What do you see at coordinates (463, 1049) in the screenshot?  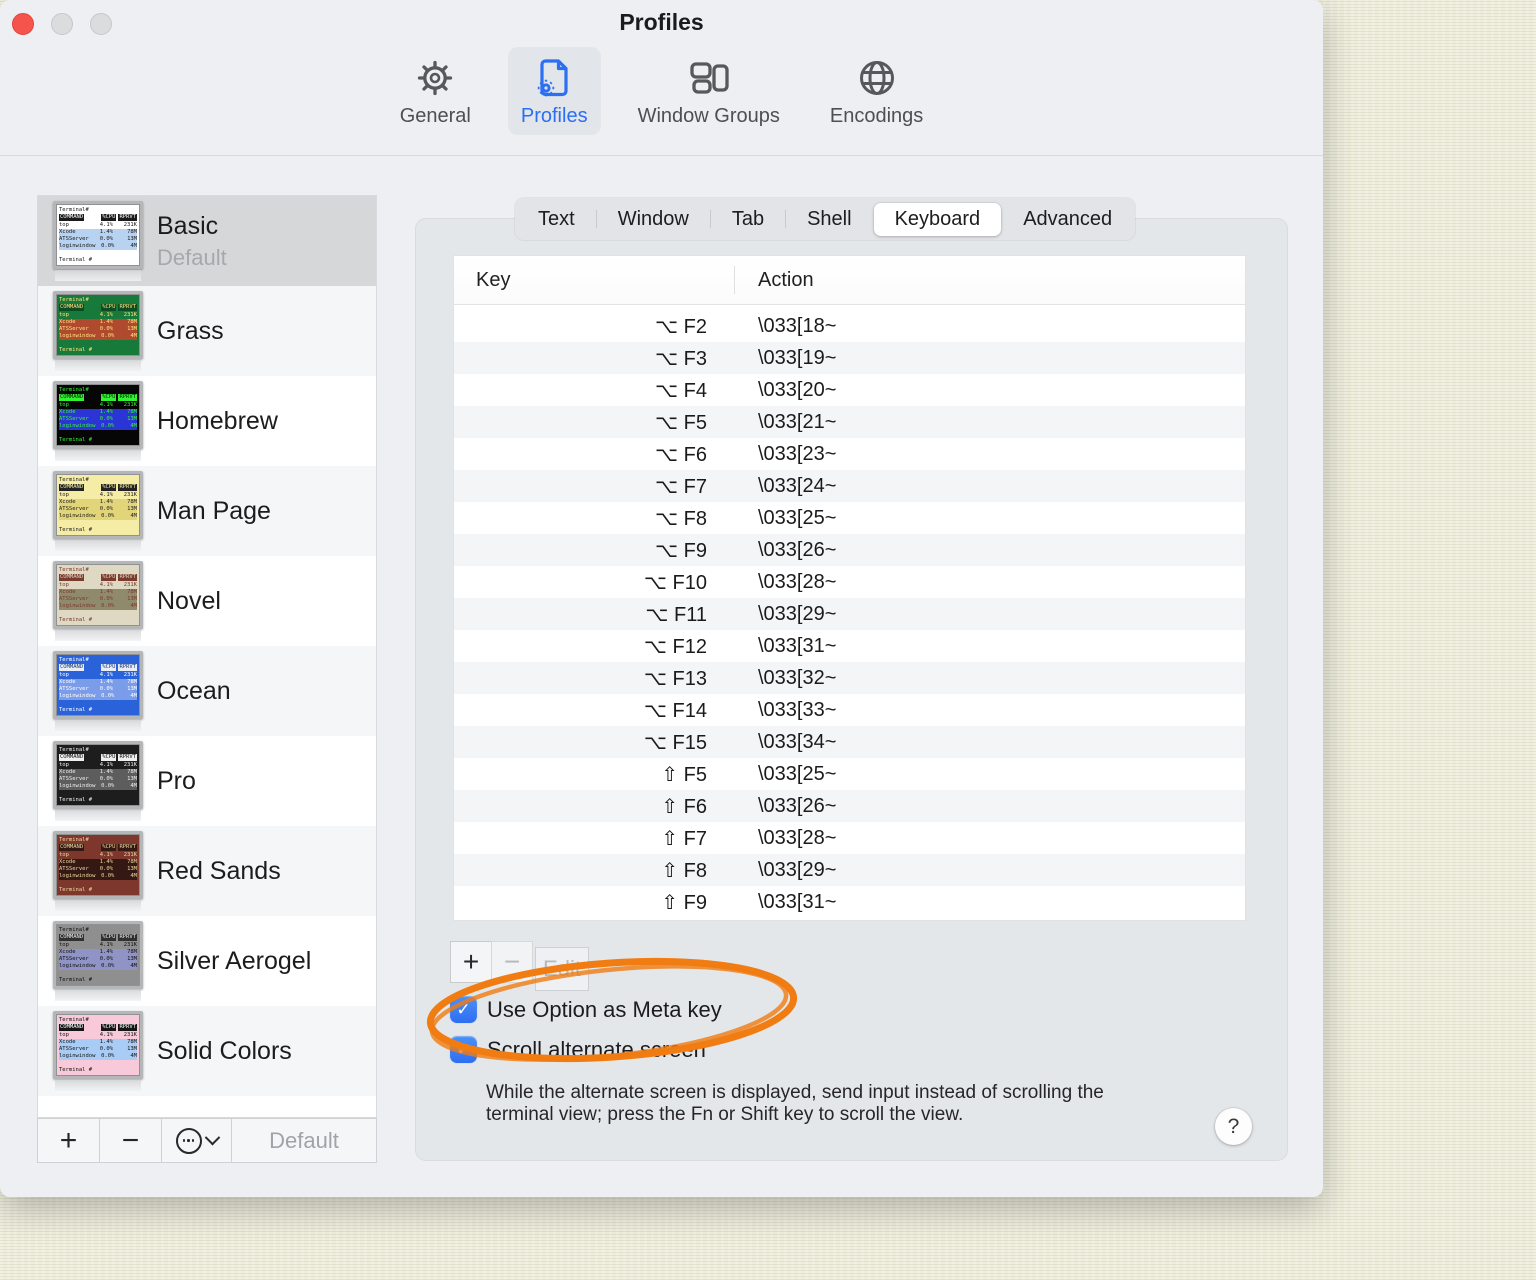 I see `scroll-alternate-screen-checkbox: ✓` at bounding box center [463, 1049].